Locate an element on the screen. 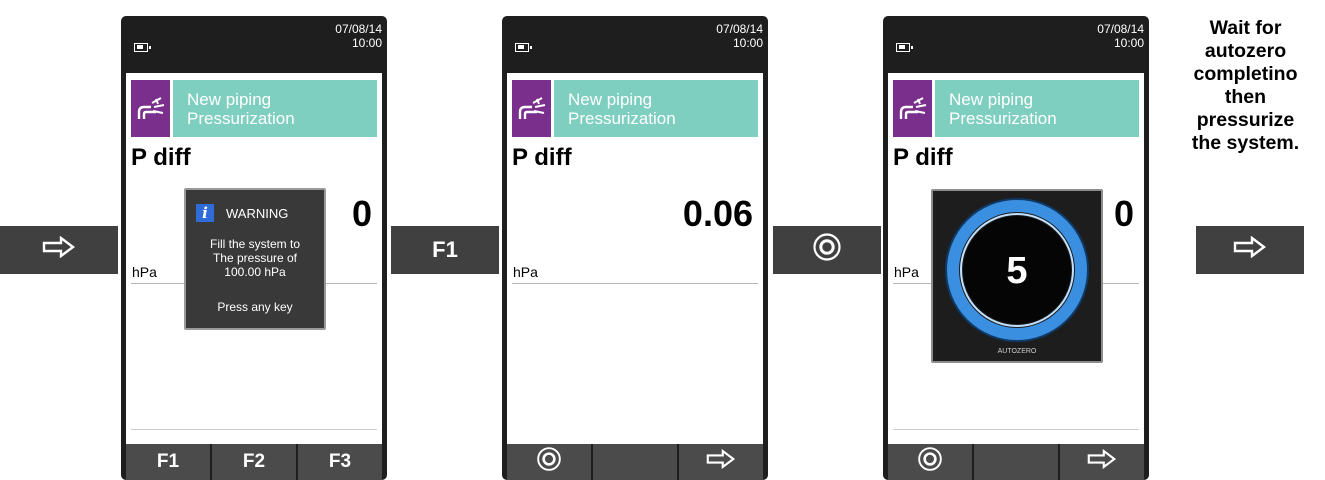 The image size is (1325, 480). softkey-f1: F1 is located at coordinates (168, 462).